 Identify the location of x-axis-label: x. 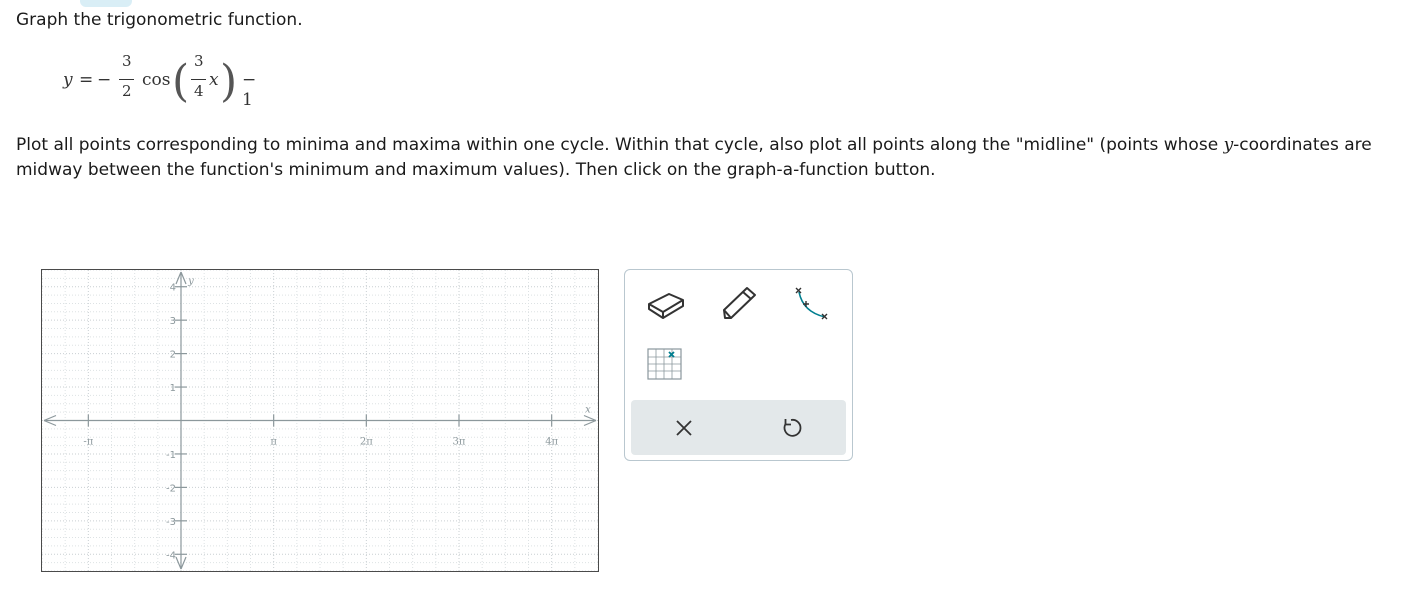
(588, 410).